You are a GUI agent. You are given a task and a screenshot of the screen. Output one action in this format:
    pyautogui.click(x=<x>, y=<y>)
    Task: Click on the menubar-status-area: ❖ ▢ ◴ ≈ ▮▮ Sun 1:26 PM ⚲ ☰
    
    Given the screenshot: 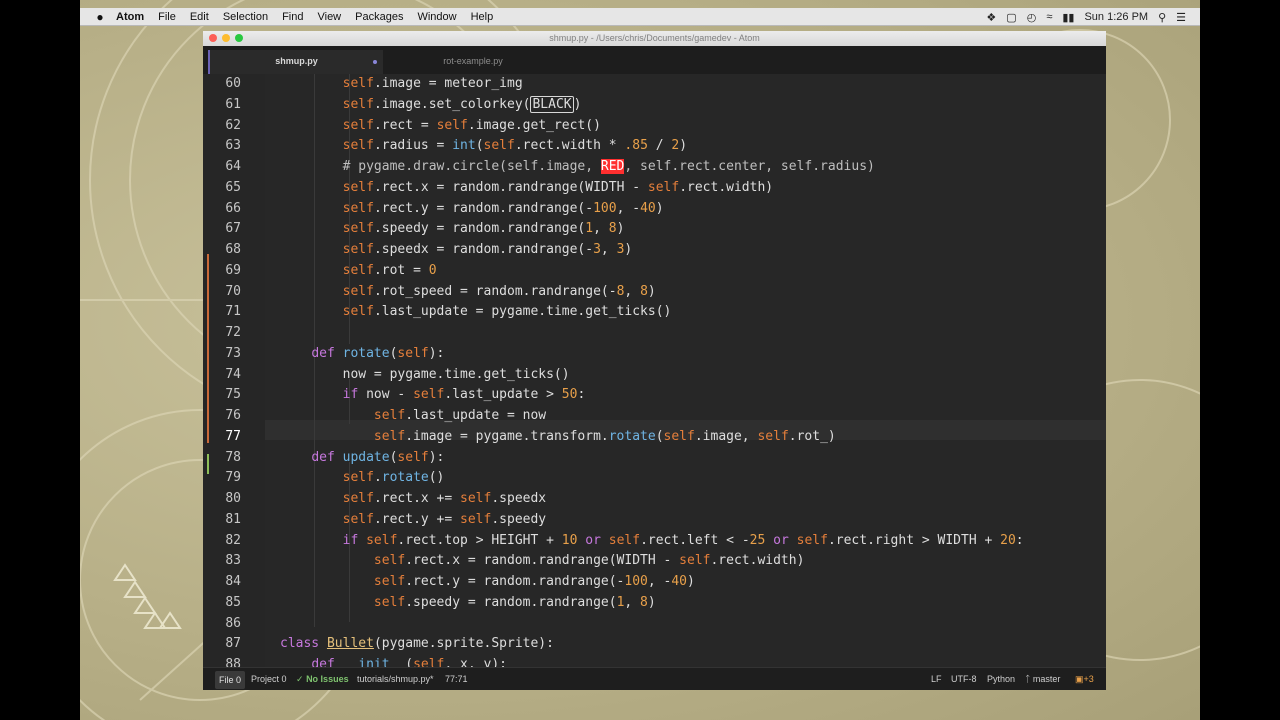 What is the action you would take?
    pyautogui.click(x=1086, y=17)
    